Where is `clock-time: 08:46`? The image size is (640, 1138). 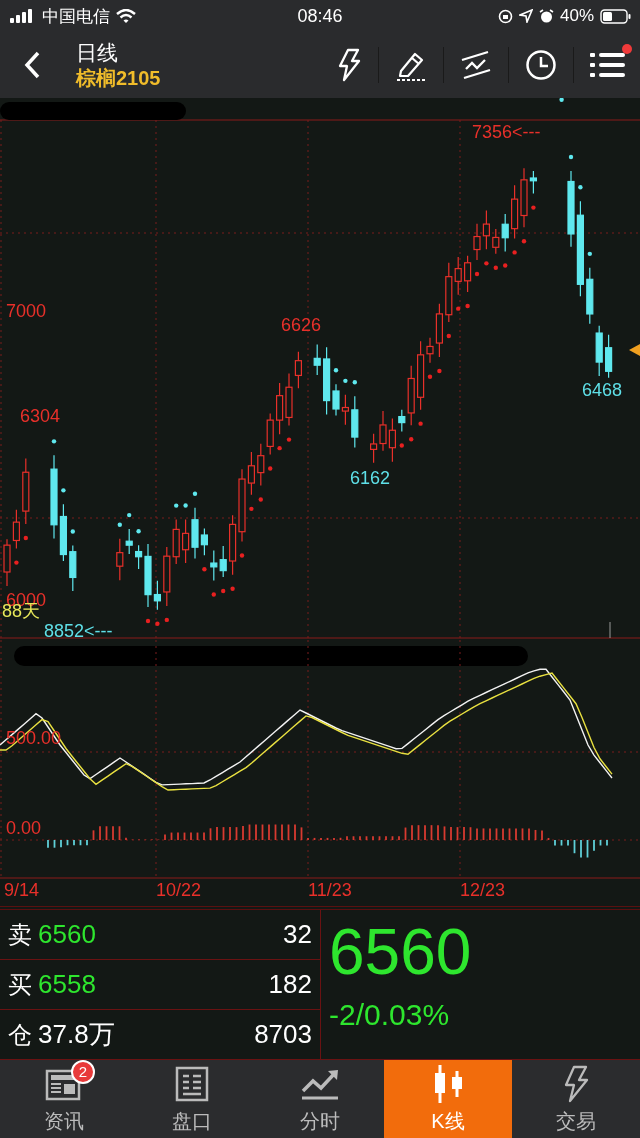
clock-time: 08:46 is located at coordinates (320, 16).